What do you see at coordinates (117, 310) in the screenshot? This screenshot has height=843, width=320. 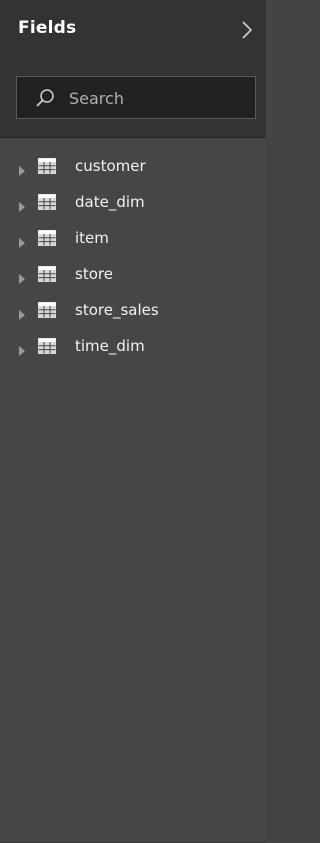 I see `table-name: store_sales` at bounding box center [117, 310].